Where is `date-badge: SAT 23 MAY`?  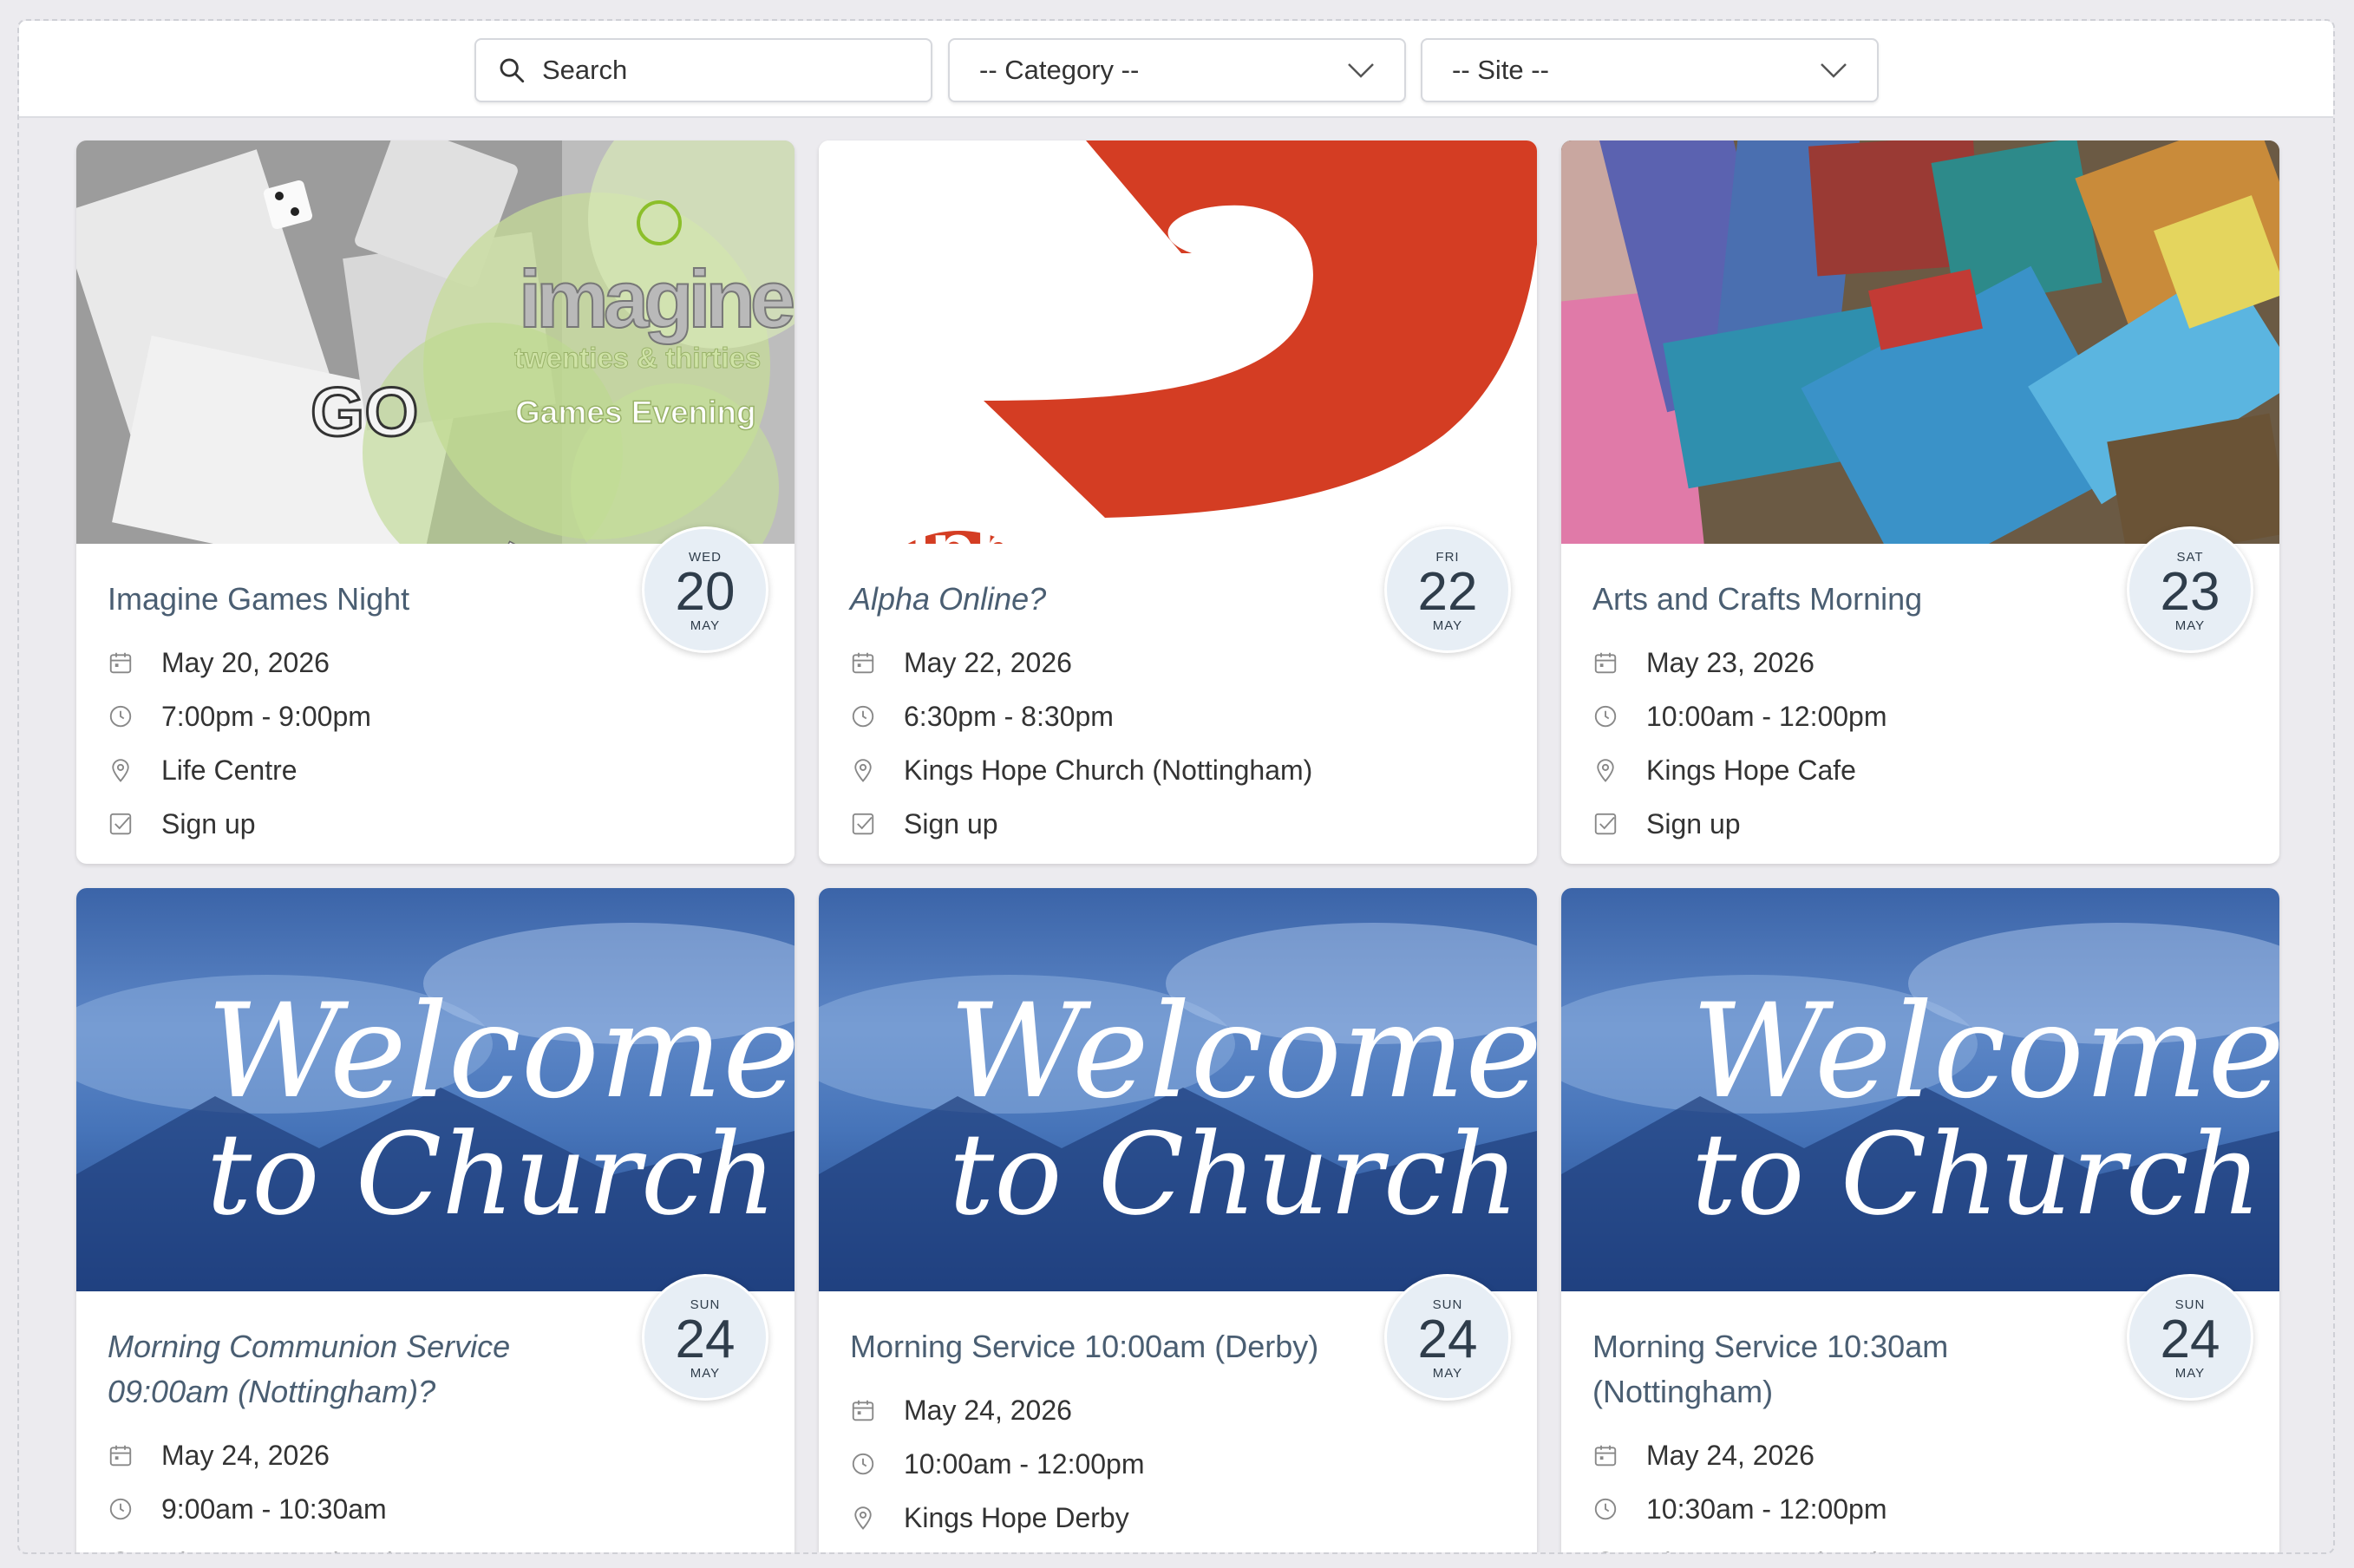
date-badge: SAT 23 MAY is located at coordinates (2190, 589).